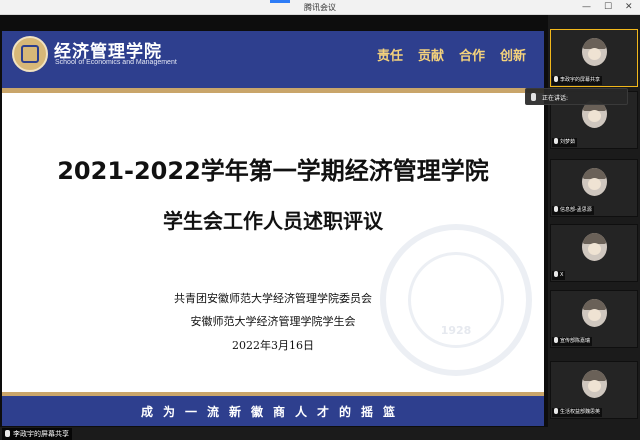 The width and height of the screenshot is (640, 440). I want to click on participant-tile: 宣传部陈嘉瑞, so click(594, 319).